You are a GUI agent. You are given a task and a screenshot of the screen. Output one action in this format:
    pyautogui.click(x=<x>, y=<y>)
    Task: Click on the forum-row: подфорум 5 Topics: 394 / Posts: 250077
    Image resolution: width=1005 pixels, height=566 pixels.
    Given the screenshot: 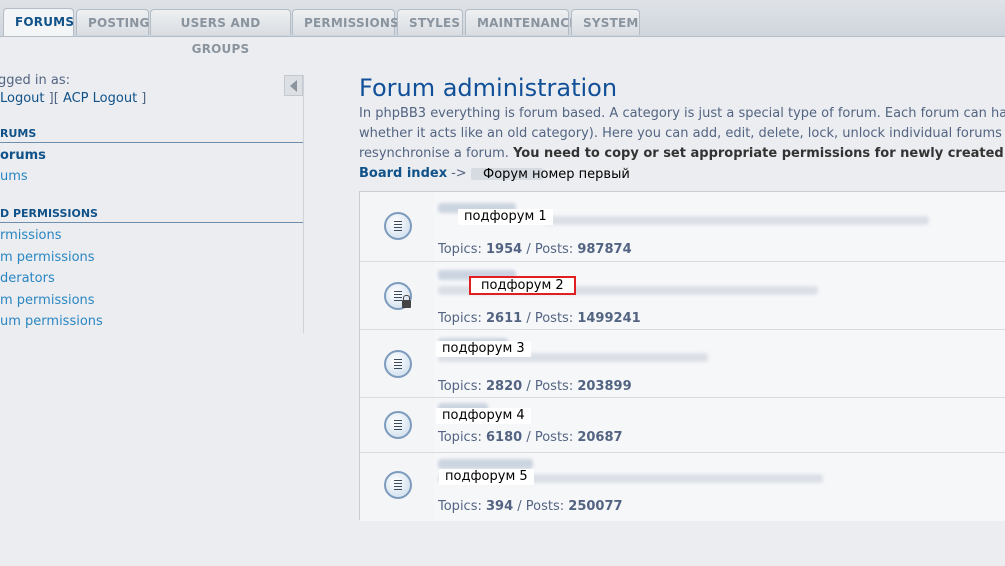 What is the action you would take?
    pyautogui.click(x=682, y=486)
    